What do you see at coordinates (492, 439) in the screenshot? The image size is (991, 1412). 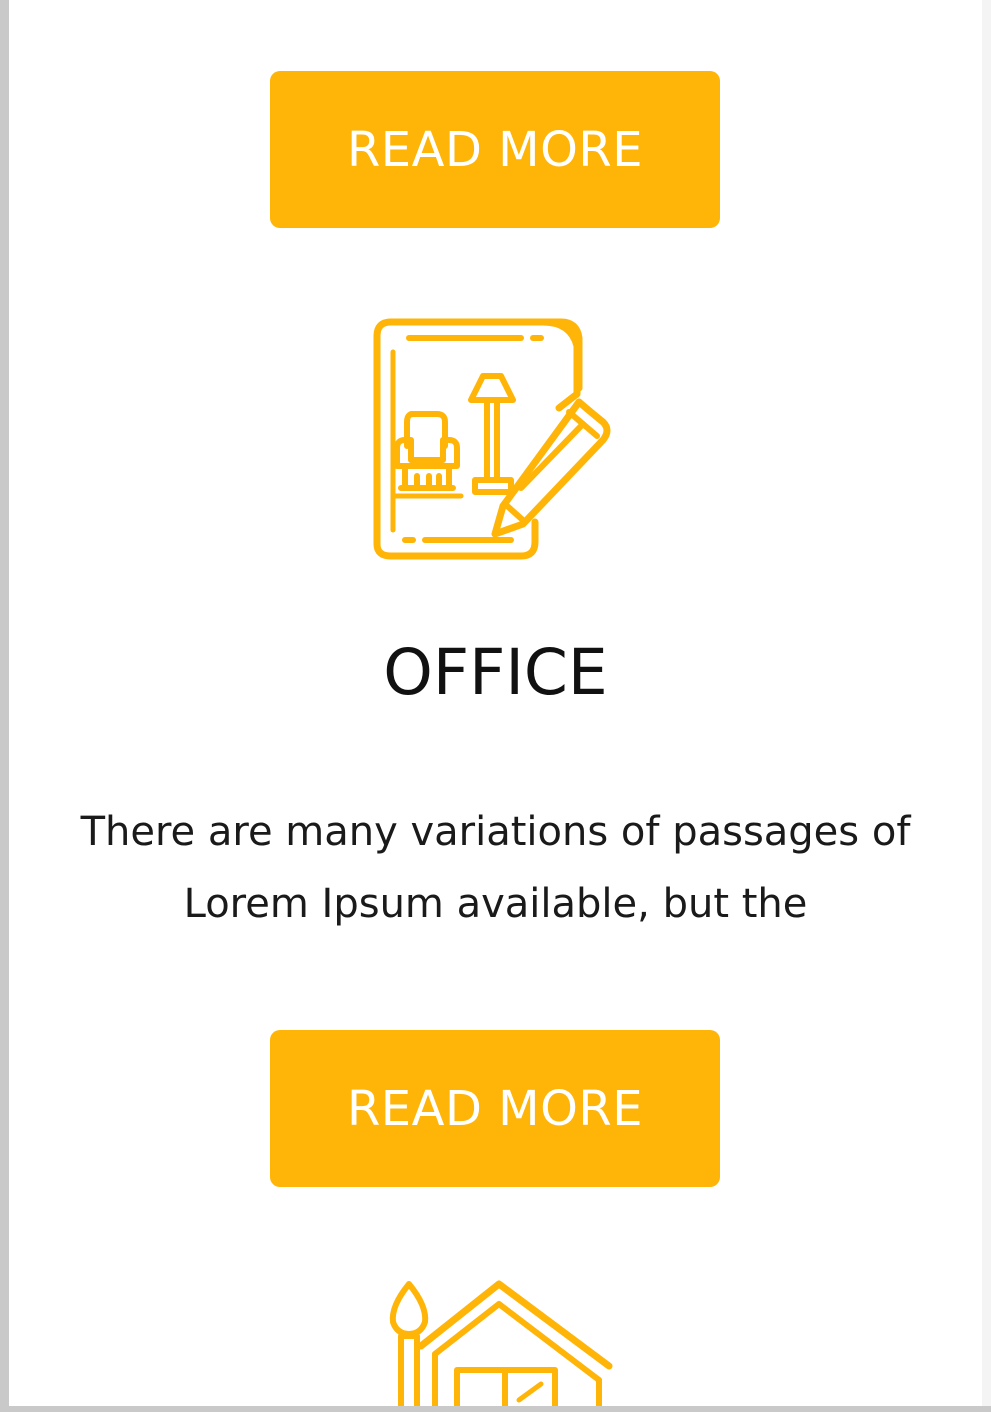 I see `office-design-icon` at bounding box center [492, 439].